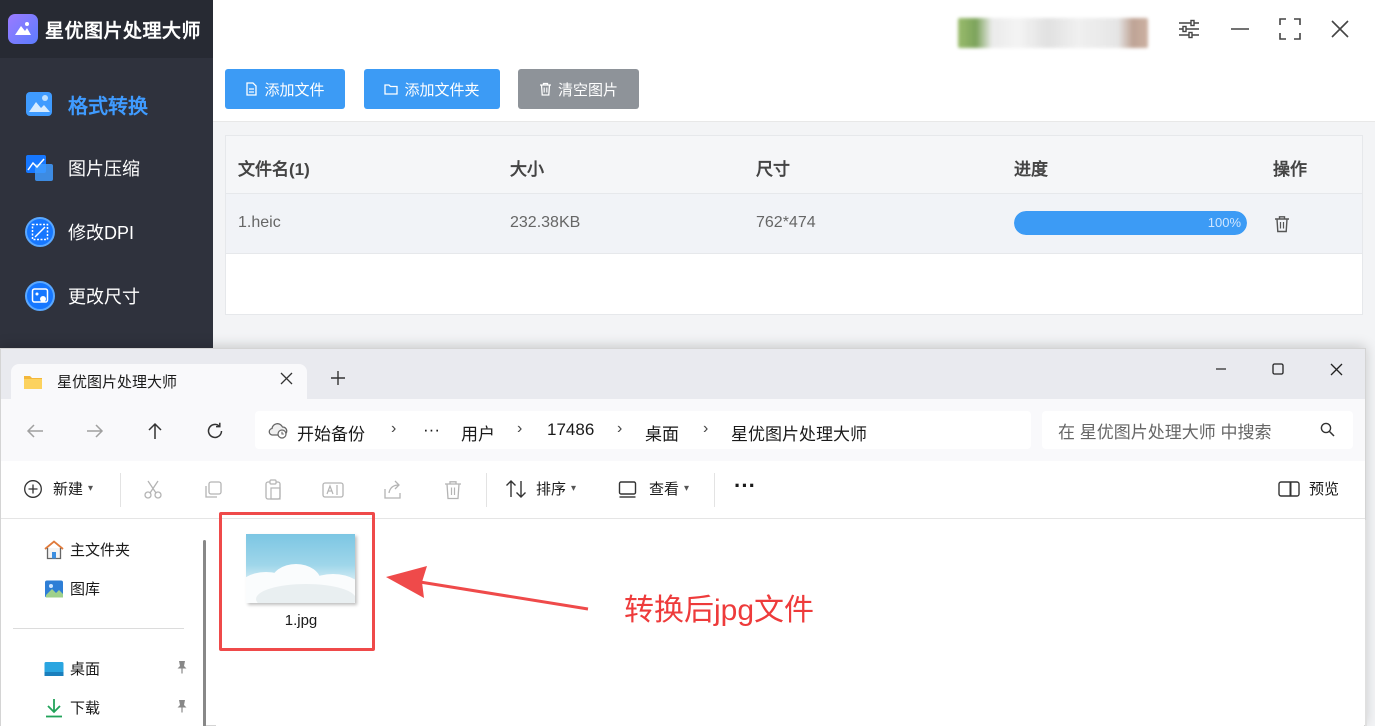 Image resolution: width=1375 pixels, height=726 pixels. I want to click on annotation-text: 转换后jpg文件, so click(719, 610).